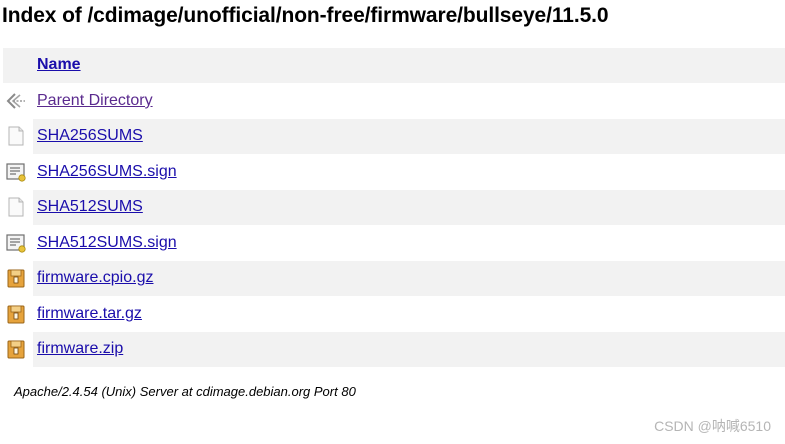 Image resolution: width=785 pixels, height=444 pixels. I want to click on table-header-row: Name, so click(394, 65).